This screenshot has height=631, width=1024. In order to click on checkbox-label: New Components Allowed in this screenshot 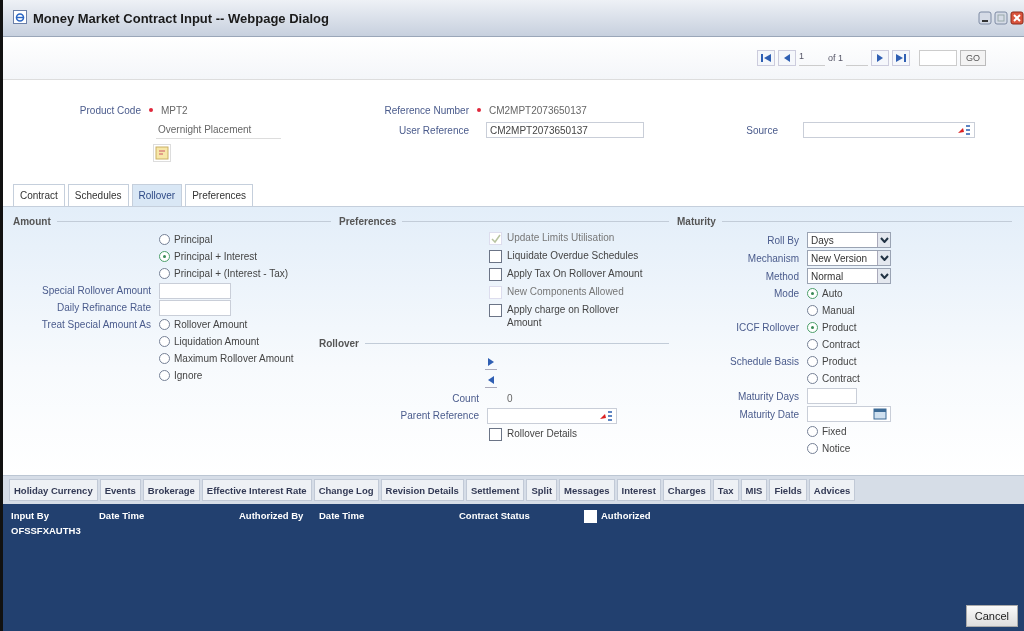, I will do `click(566, 291)`.